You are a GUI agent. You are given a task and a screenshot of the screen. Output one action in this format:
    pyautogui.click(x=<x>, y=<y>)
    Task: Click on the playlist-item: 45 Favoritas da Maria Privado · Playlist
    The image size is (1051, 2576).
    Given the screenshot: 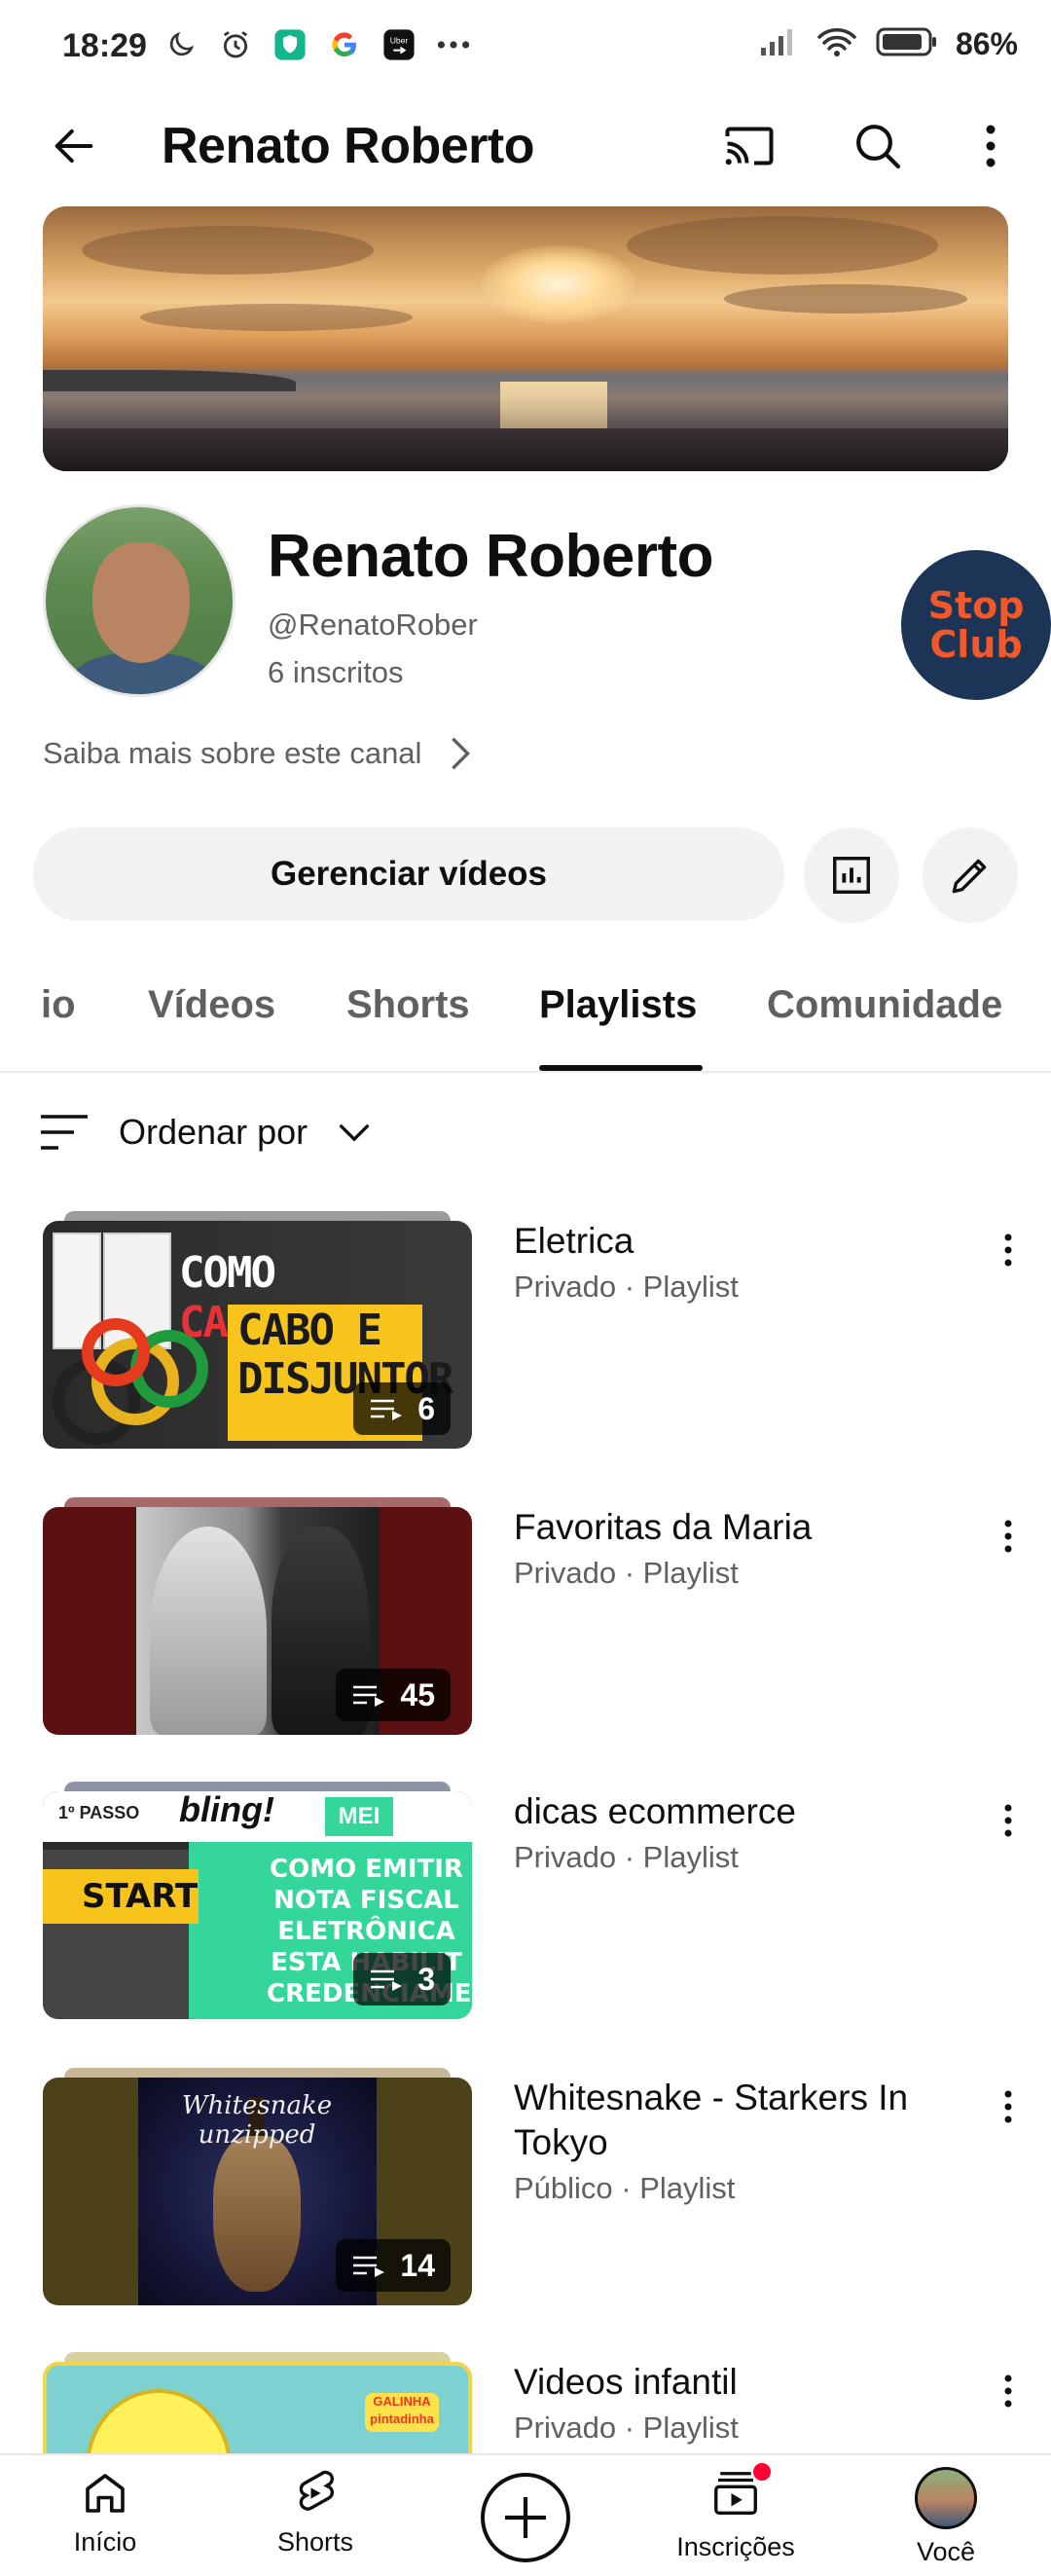 What is the action you would take?
    pyautogui.click(x=525, y=1619)
    